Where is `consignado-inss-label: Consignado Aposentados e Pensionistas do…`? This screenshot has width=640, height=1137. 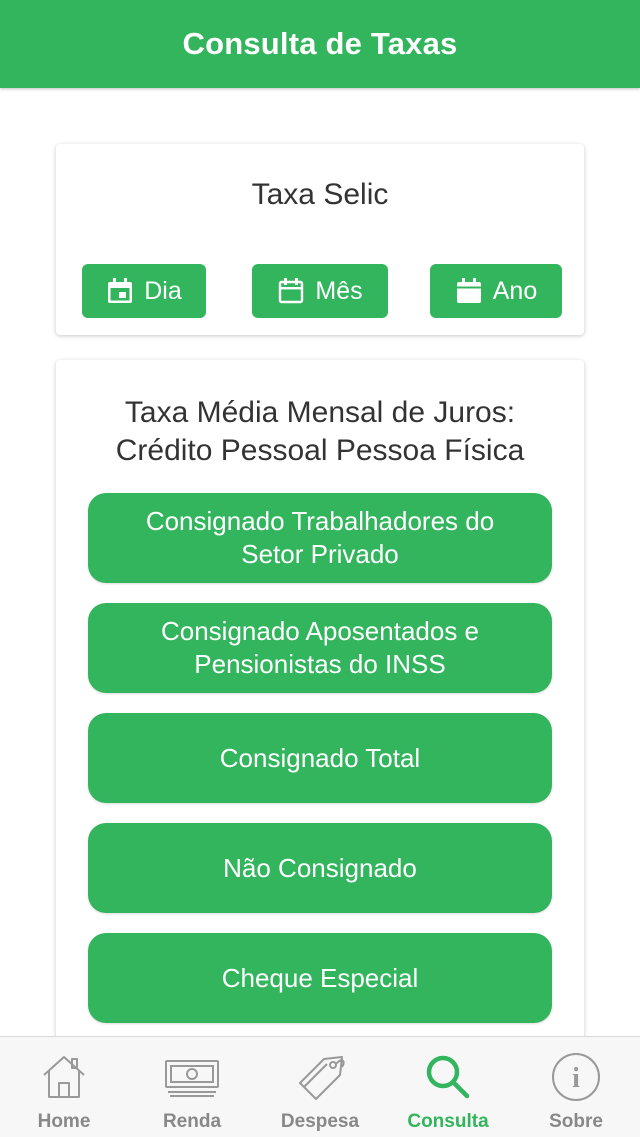
consignado-inss-label: Consignado Aposentados e Pensionistas do… is located at coordinates (320, 647).